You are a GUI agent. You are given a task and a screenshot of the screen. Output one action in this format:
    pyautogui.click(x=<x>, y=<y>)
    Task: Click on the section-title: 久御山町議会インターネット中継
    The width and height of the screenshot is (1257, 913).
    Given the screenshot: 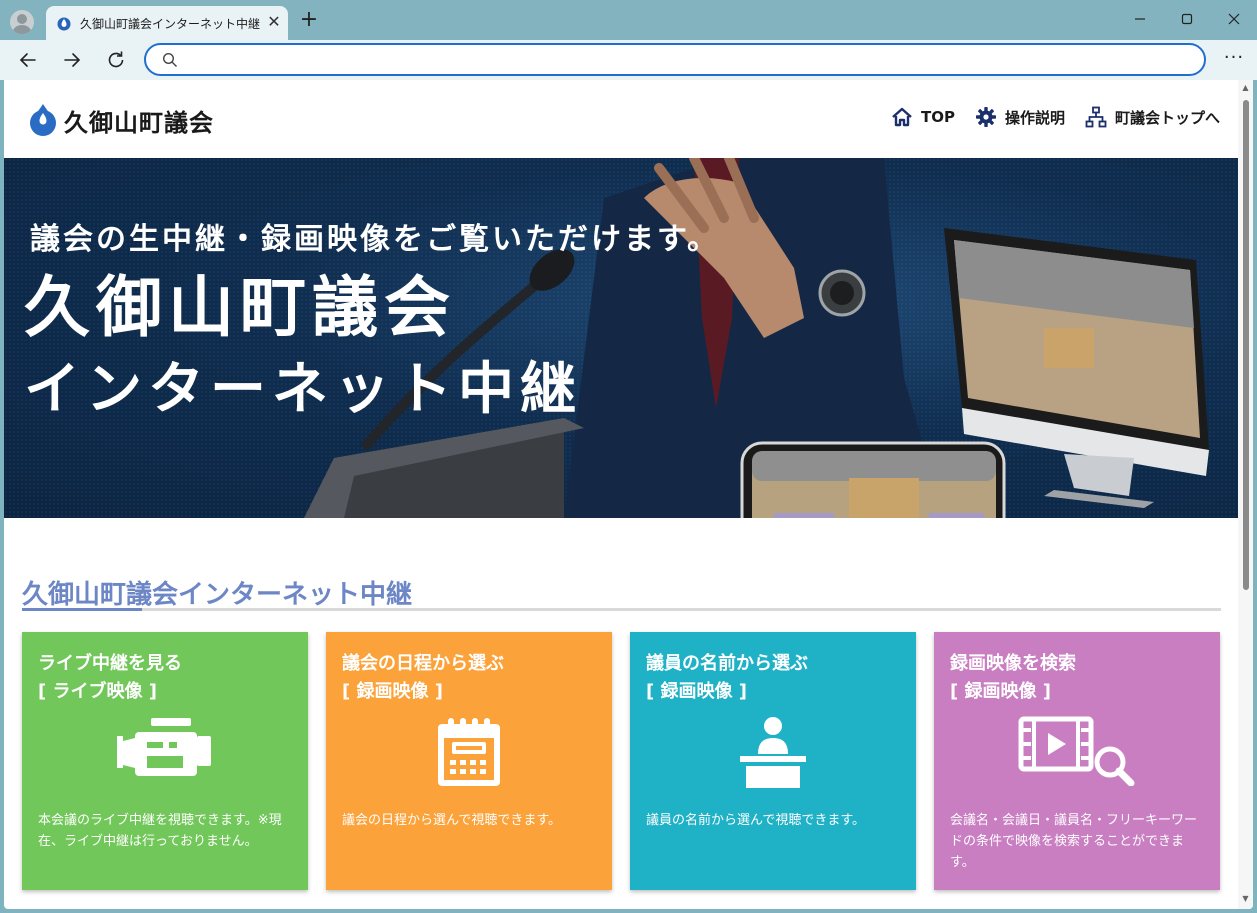 What is the action you would take?
    pyautogui.click(x=217, y=595)
    